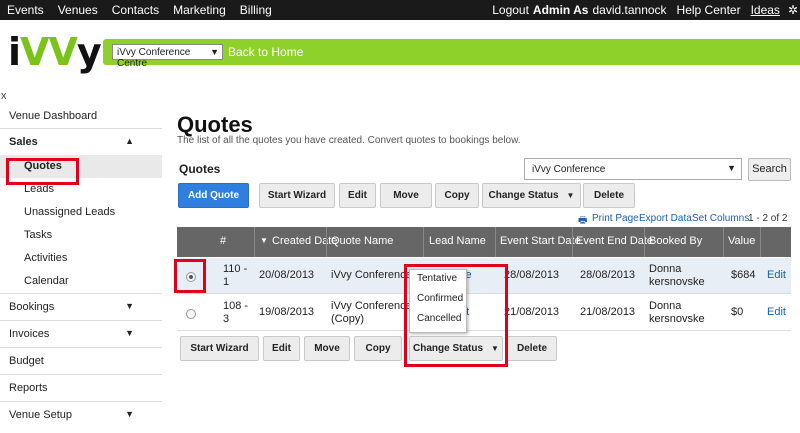 The image size is (800, 433). What do you see at coordinates (81, 387) in the screenshot?
I see `sidebar-item-reports: Reports` at bounding box center [81, 387].